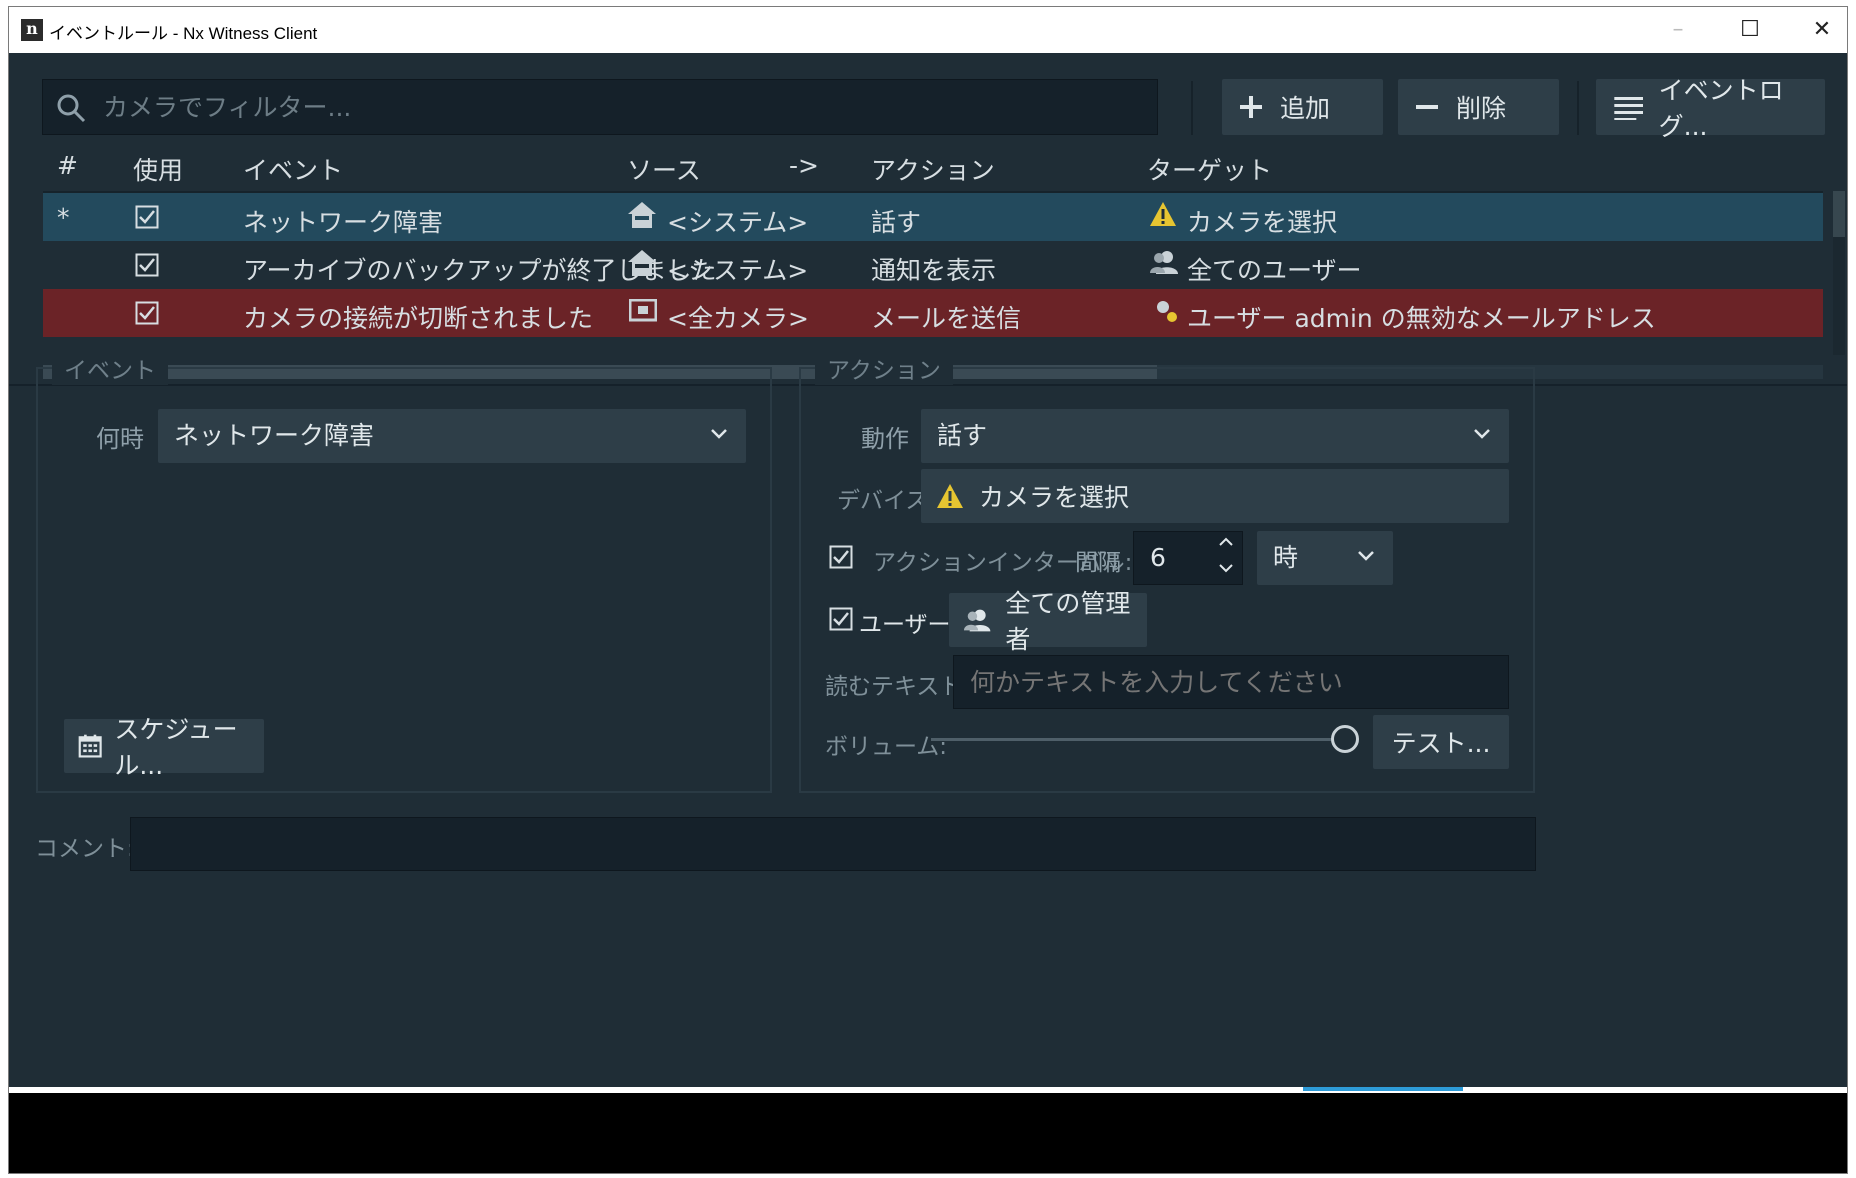 This screenshot has width=1856, height=1178. I want to click on volume-label: ボリューム:, so click(886, 747).